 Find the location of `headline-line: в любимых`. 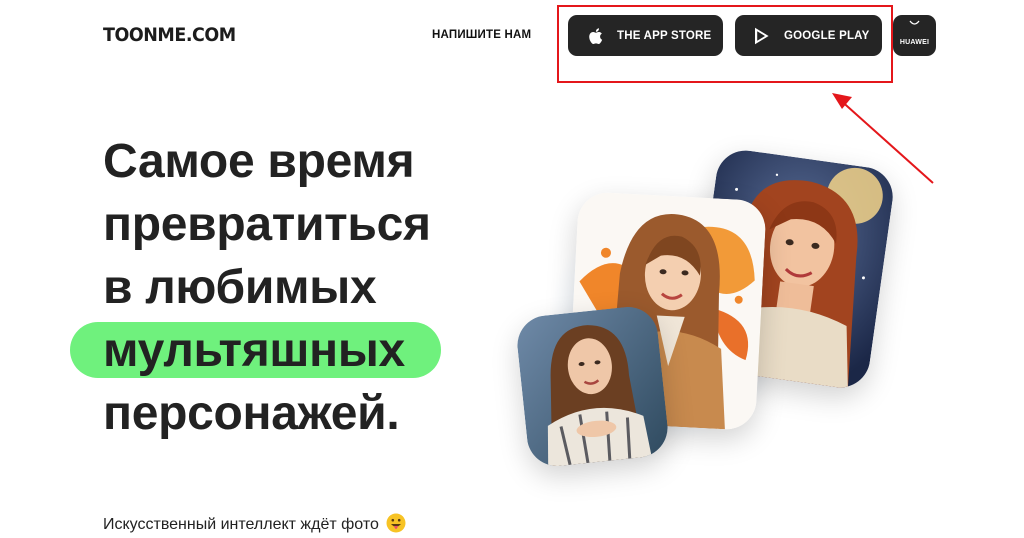

headline-line: в любимых is located at coordinates (240, 287).